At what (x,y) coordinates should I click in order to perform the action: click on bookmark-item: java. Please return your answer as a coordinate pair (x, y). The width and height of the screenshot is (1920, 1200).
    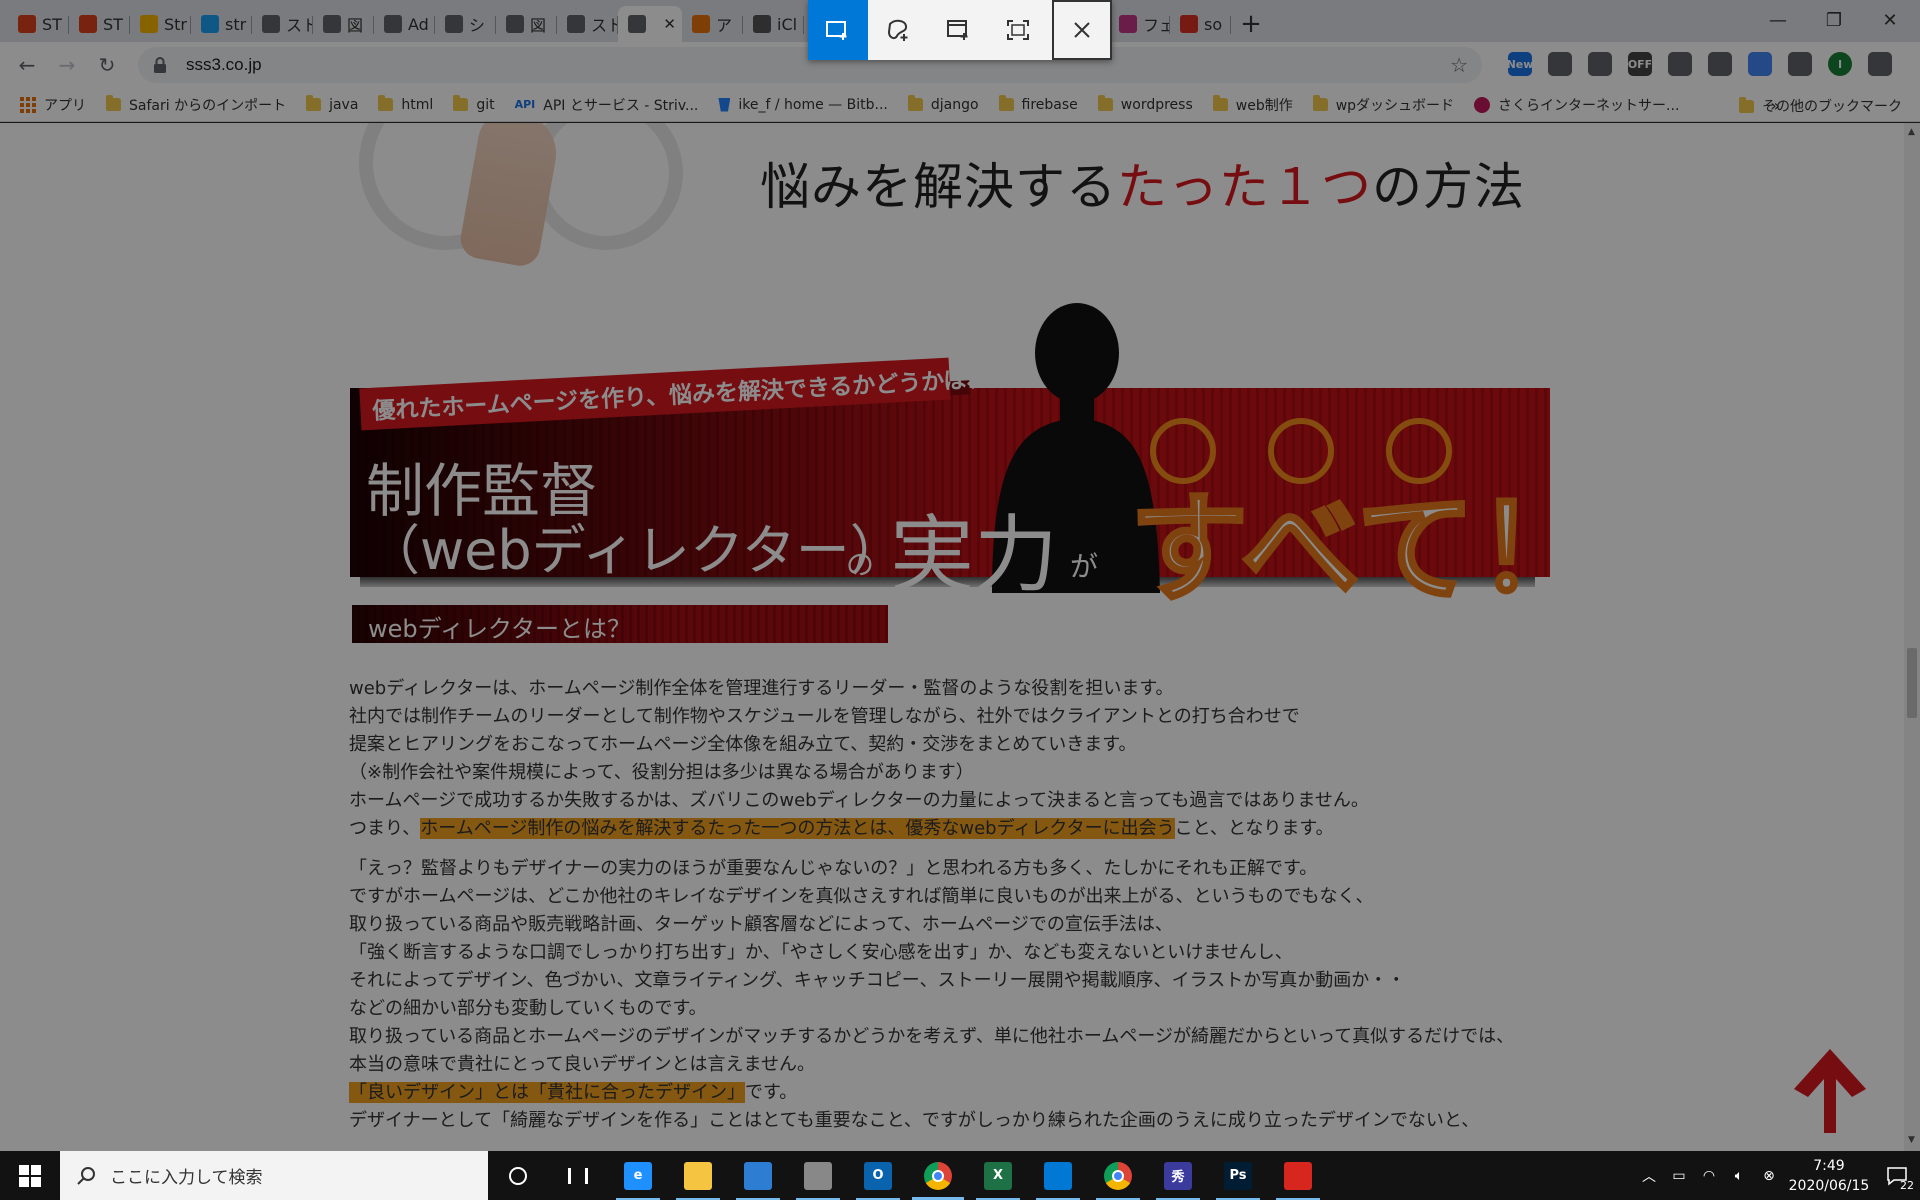
    Looking at the image, I should click on (332, 104).